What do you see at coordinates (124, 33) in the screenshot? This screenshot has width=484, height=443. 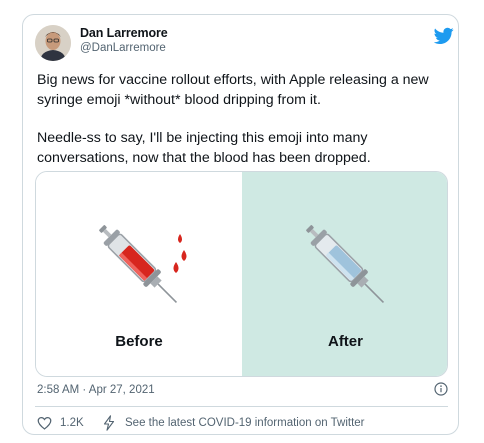 I see `author-name: Dan Larremore` at bounding box center [124, 33].